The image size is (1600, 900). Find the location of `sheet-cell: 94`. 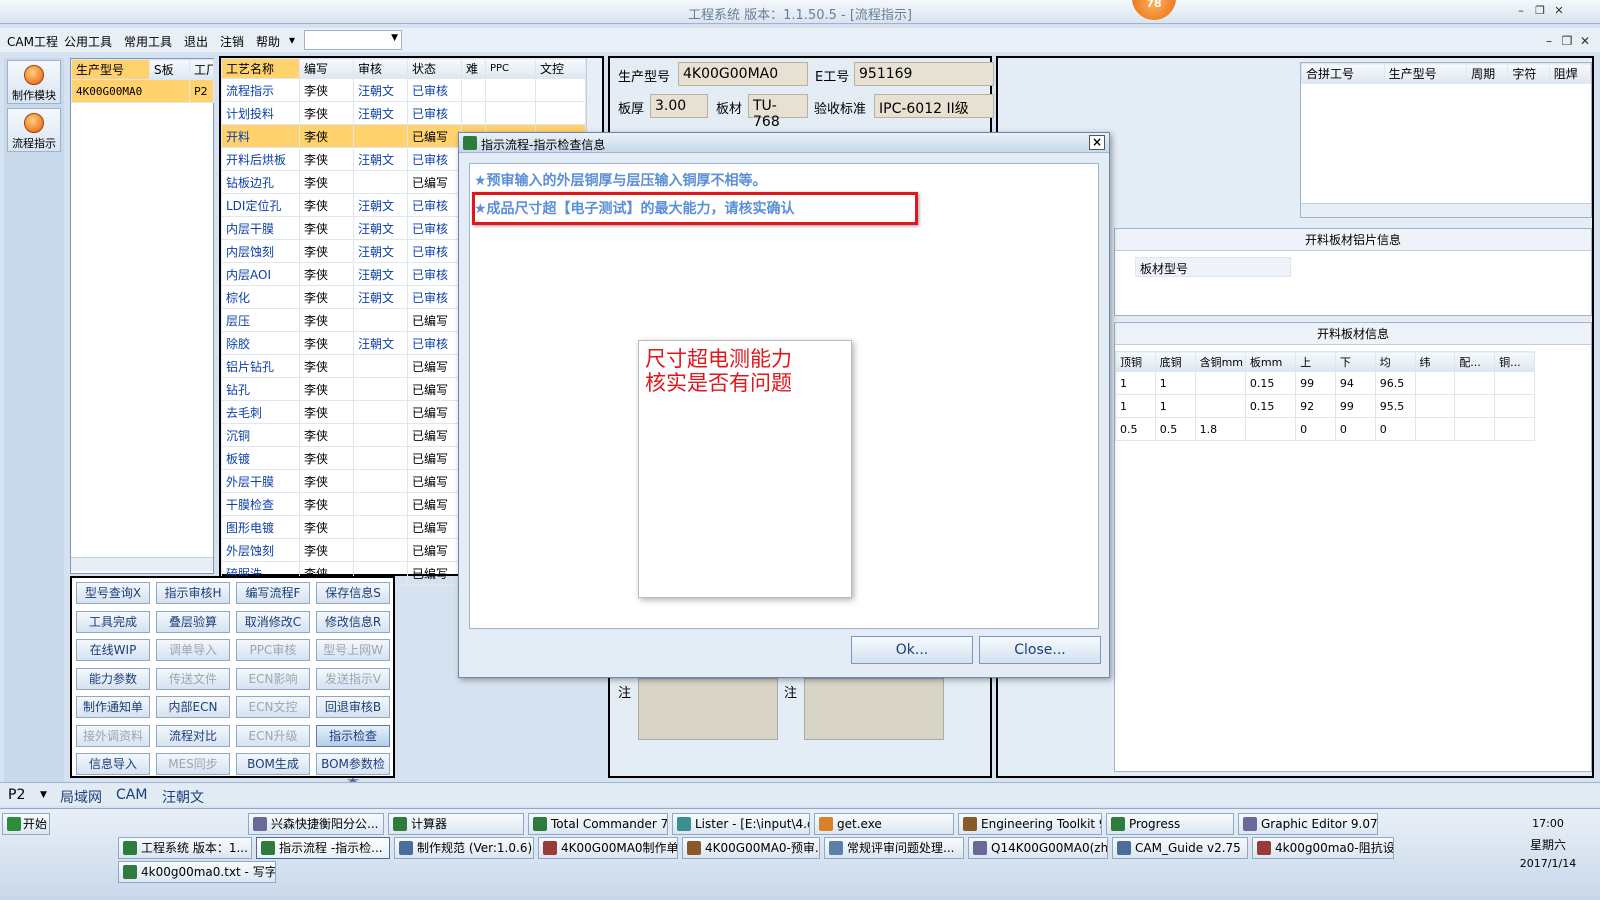

sheet-cell: 94 is located at coordinates (1355, 383).